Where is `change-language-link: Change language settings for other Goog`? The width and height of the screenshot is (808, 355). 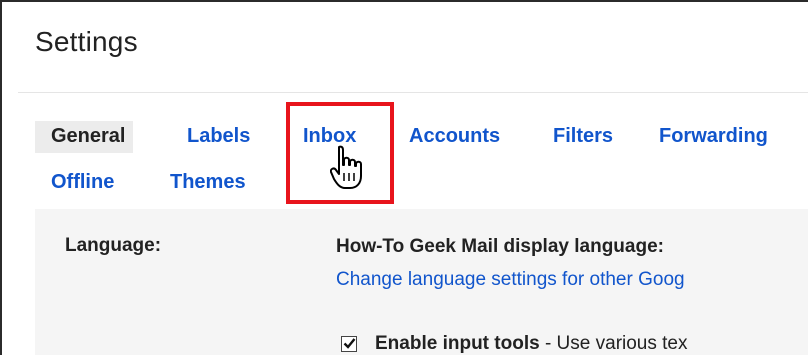 change-language-link: Change language settings for other Goog is located at coordinates (510, 280).